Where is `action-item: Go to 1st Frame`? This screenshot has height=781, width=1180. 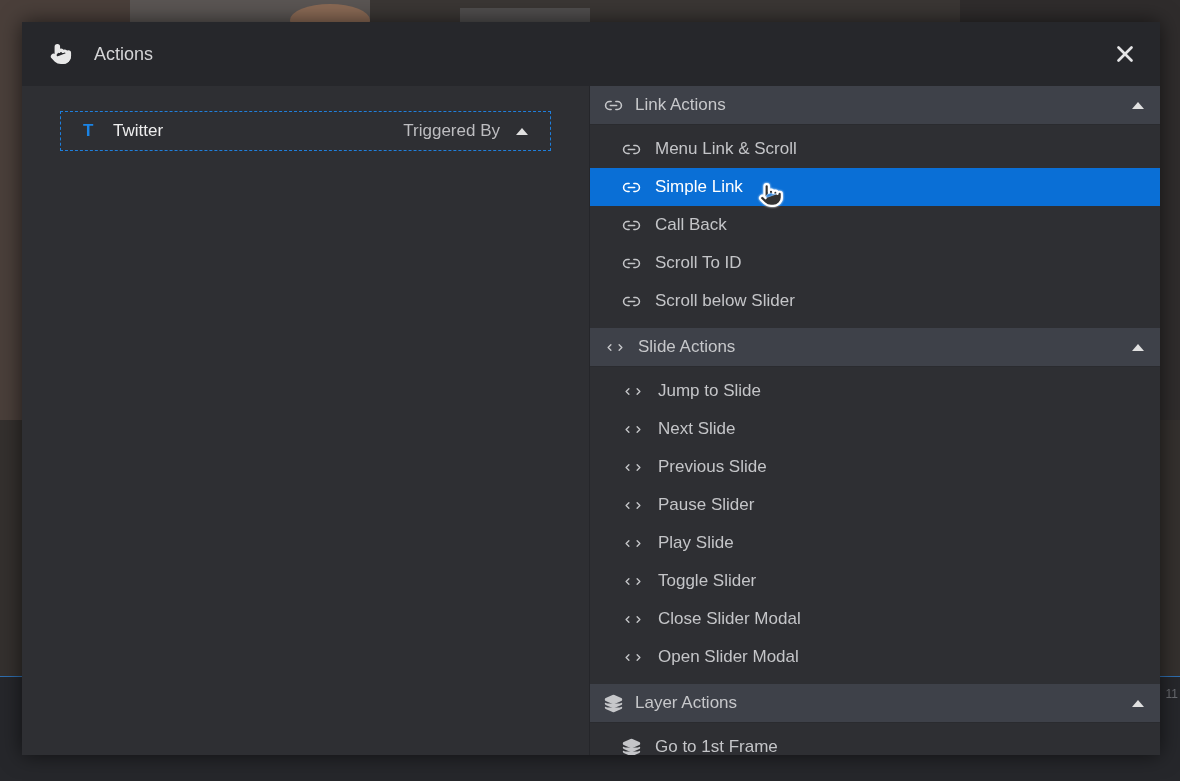
action-item: Go to 1st Frame is located at coordinates (875, 741).